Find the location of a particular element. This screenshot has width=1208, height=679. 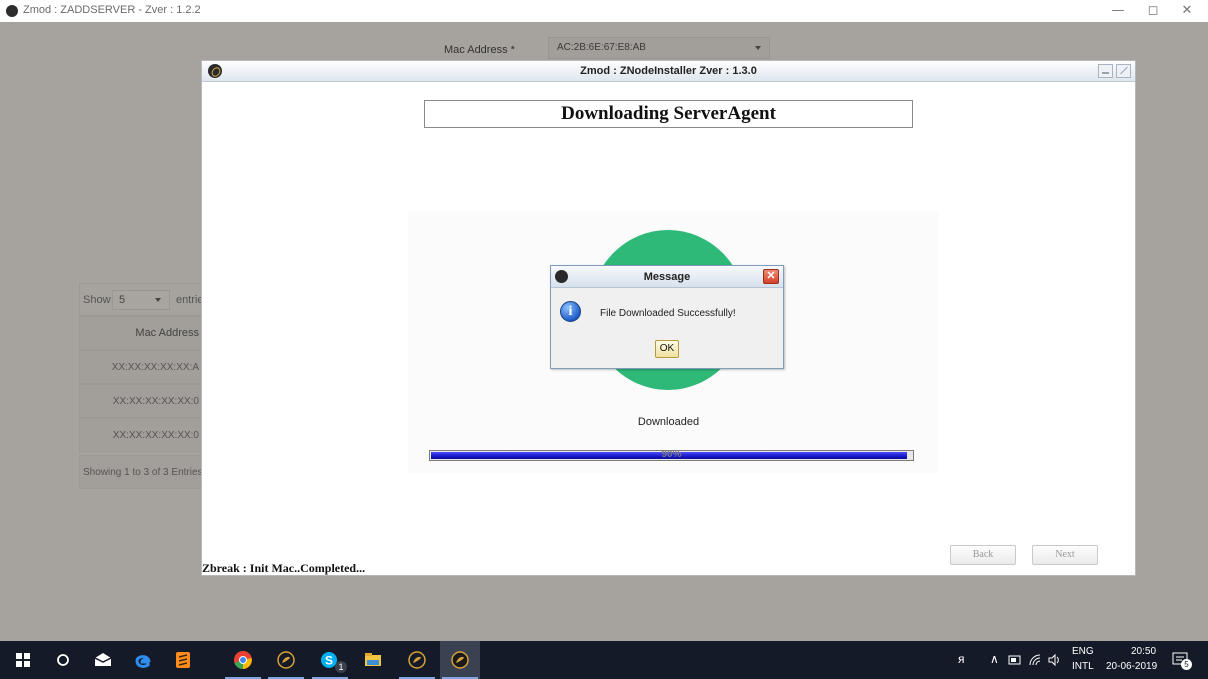

chrome-icon is located at coordinates (243, 660).